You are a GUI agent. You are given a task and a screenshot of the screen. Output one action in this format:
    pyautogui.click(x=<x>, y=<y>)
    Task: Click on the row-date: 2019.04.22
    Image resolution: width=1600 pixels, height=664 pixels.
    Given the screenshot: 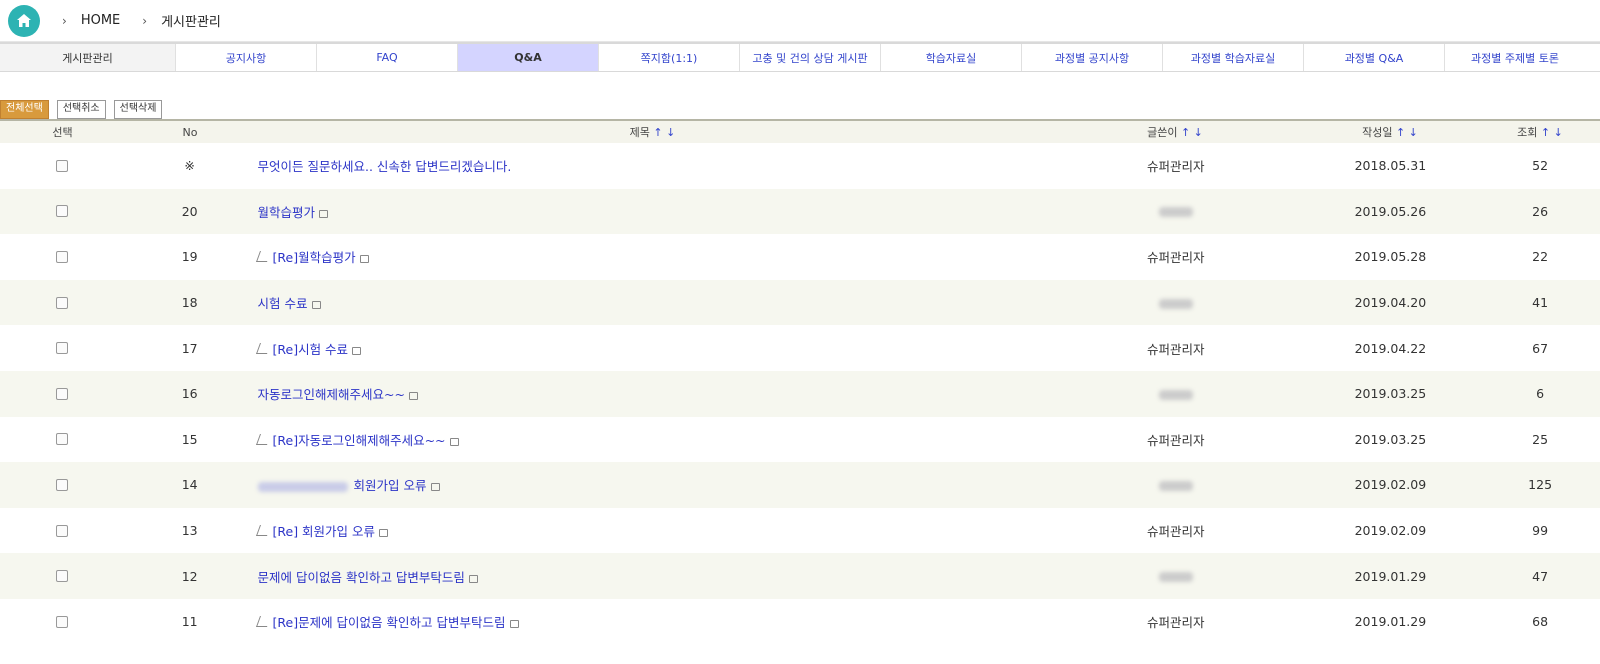 What is the action you would take?
    pyautogui.click(x=1390, y=348)
    